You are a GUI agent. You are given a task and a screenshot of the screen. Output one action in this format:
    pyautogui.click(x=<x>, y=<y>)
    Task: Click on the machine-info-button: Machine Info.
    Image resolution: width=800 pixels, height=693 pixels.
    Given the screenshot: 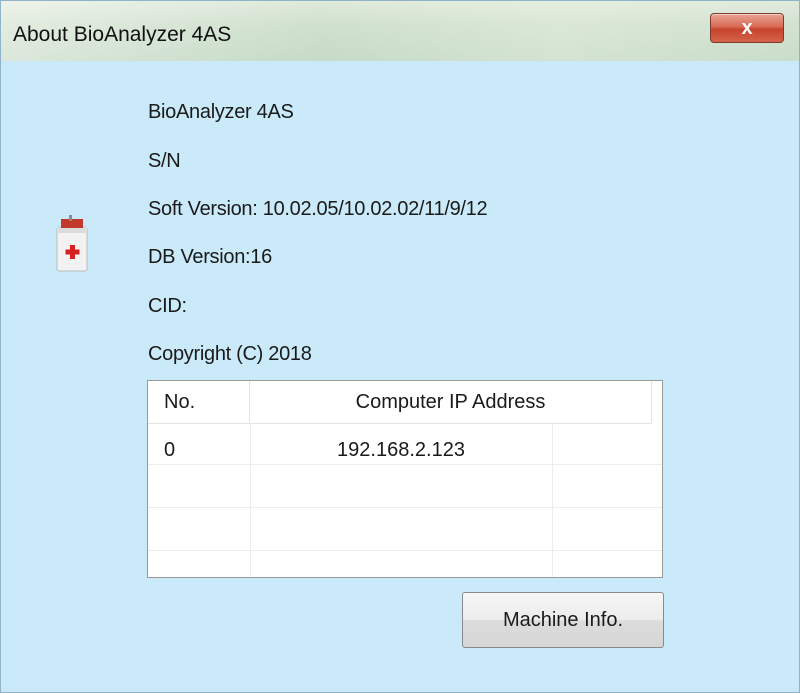 What is the action you would take?
    pyautogui.click(x=563, y=620)
    